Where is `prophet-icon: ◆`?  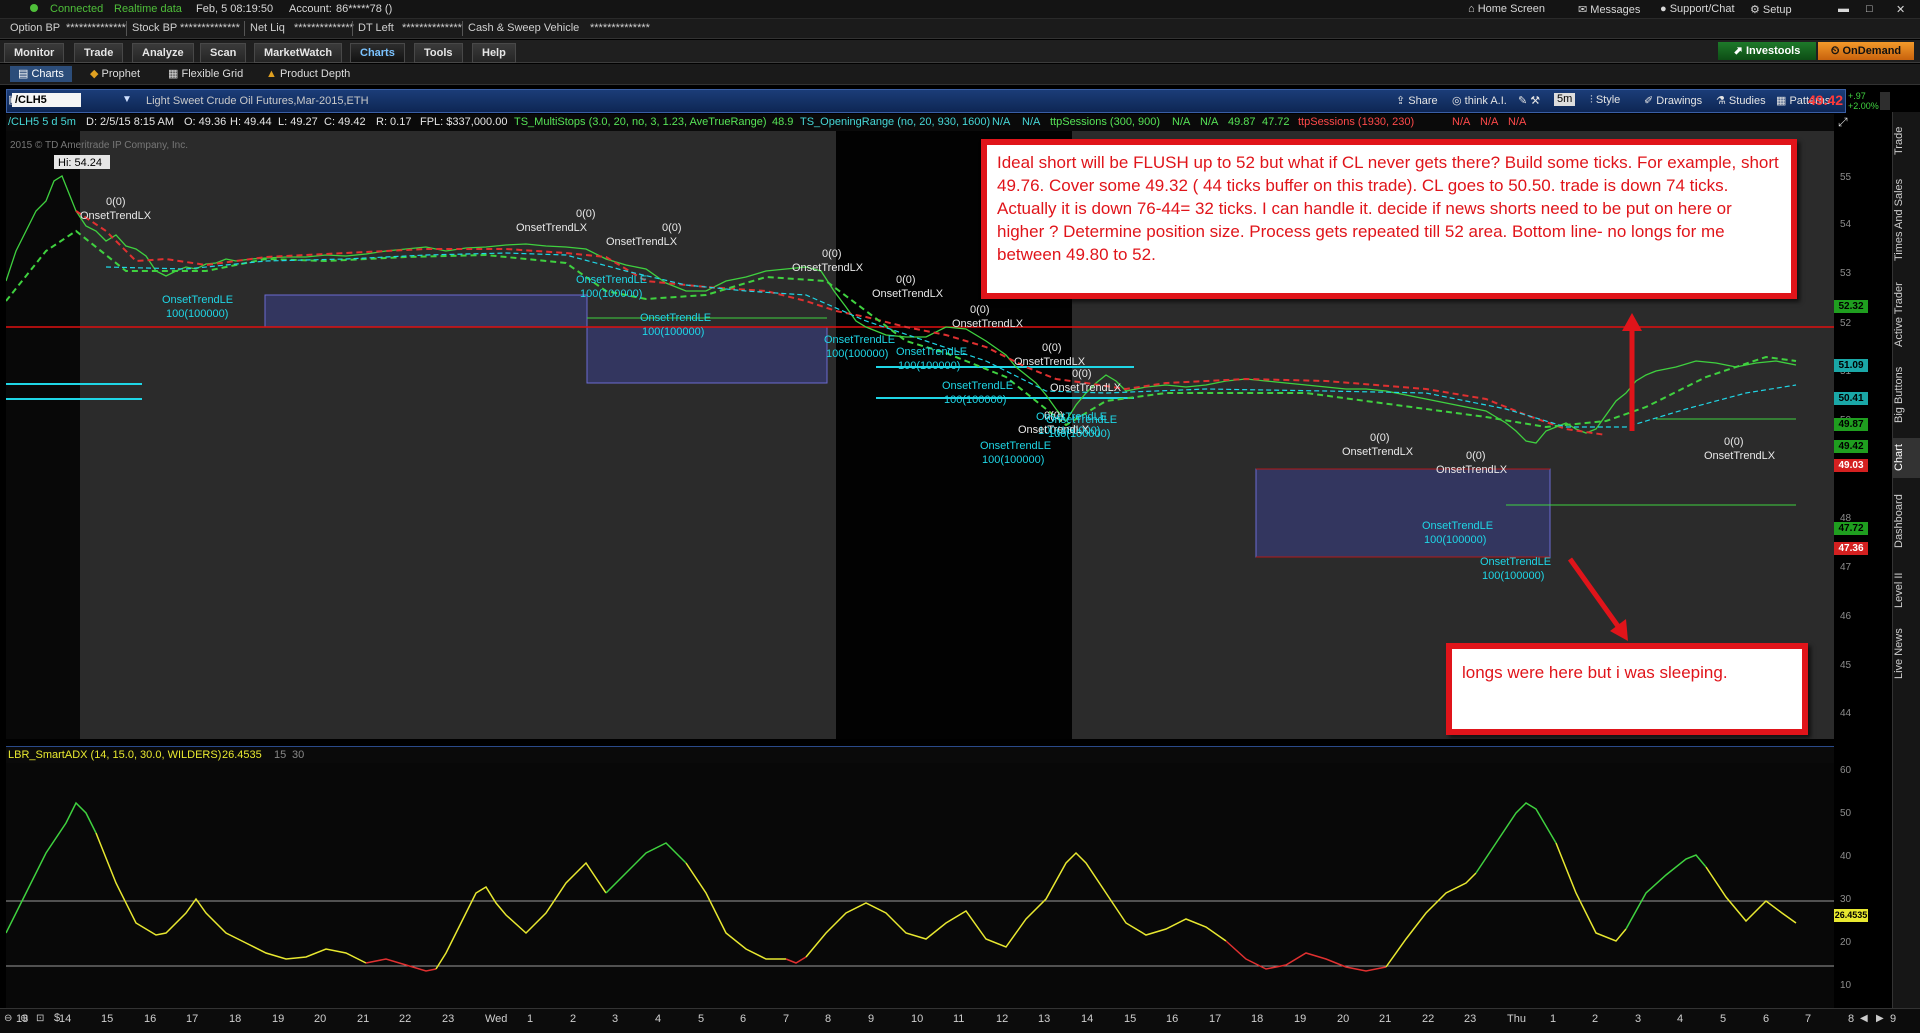 prophet-icon: ◆ is located at coordinates (94, 74).